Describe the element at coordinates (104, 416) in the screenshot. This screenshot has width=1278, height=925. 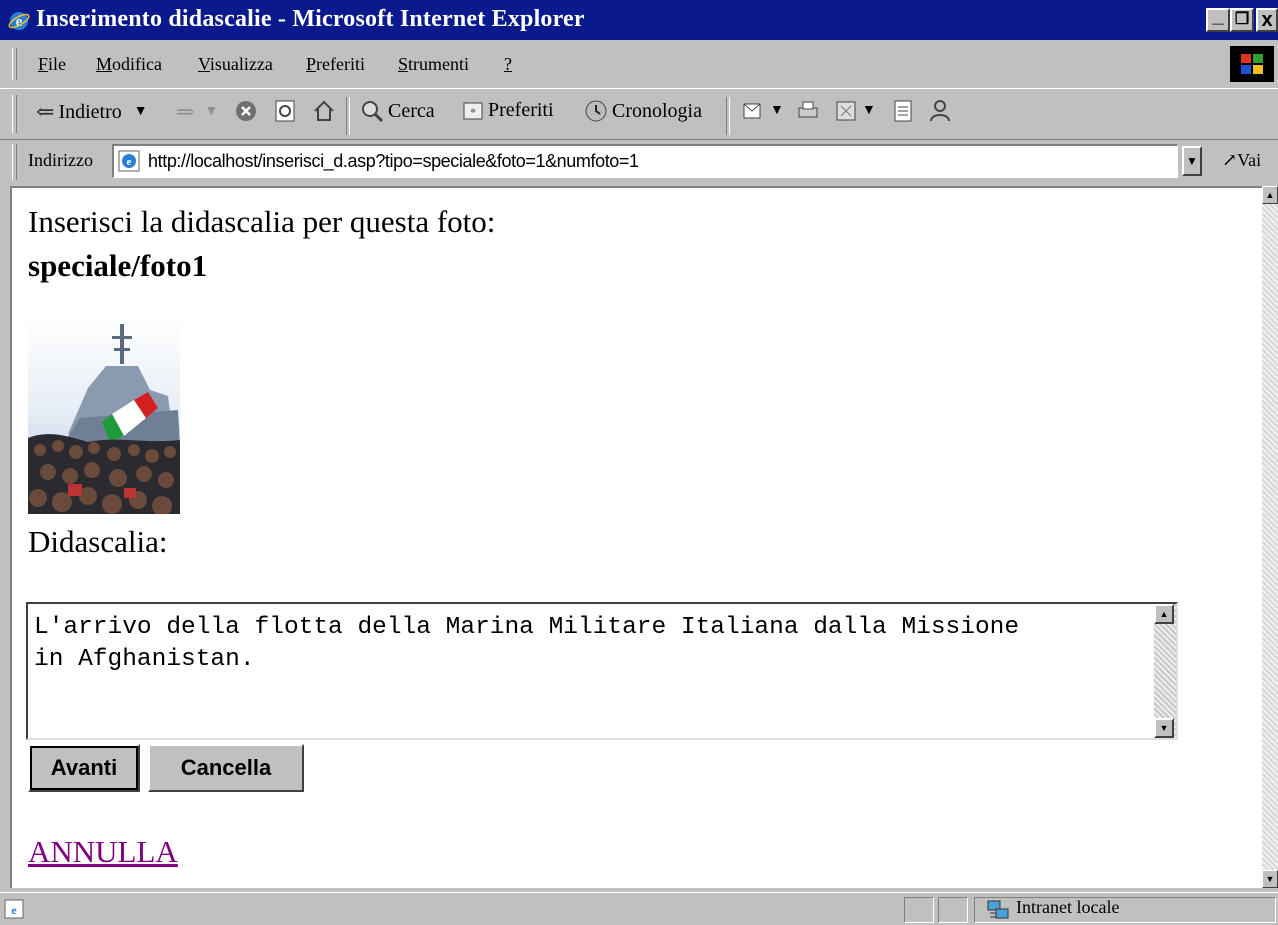
I see `photo-thumbnail` at that location.